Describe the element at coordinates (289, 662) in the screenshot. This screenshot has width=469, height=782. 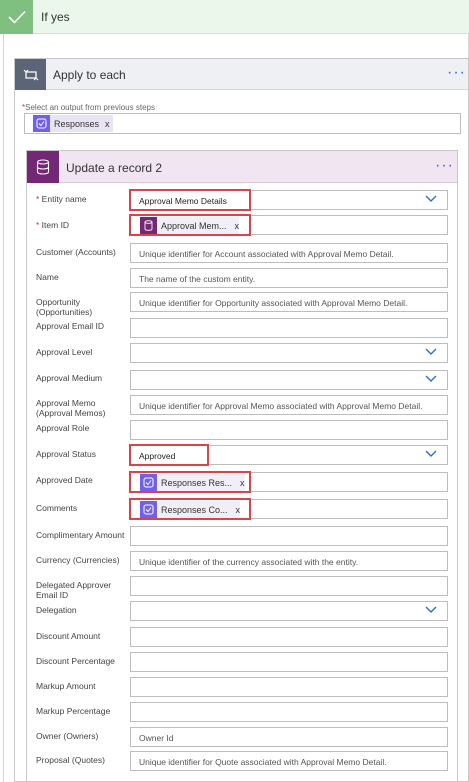
I see `field-input-discount-percentage` at that location.